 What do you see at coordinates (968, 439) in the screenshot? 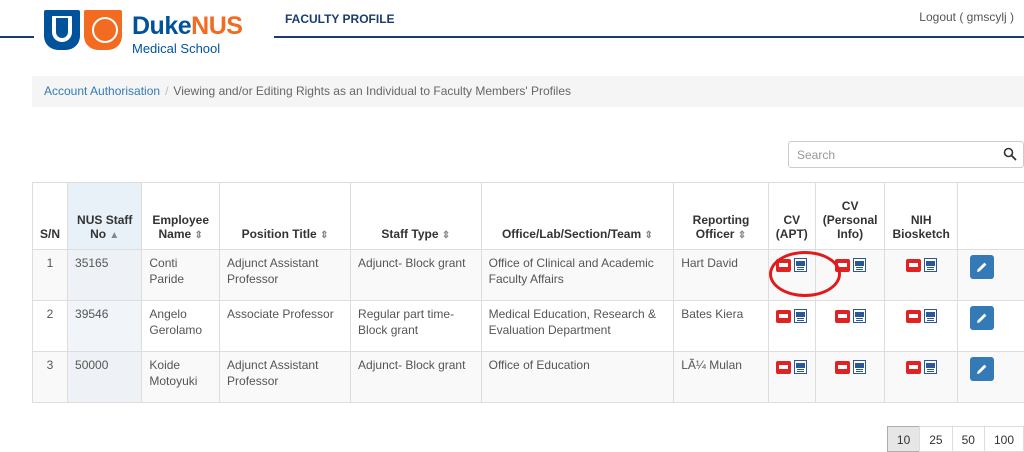
I see `page-size-50: 50` at bounding box center [968, 439].